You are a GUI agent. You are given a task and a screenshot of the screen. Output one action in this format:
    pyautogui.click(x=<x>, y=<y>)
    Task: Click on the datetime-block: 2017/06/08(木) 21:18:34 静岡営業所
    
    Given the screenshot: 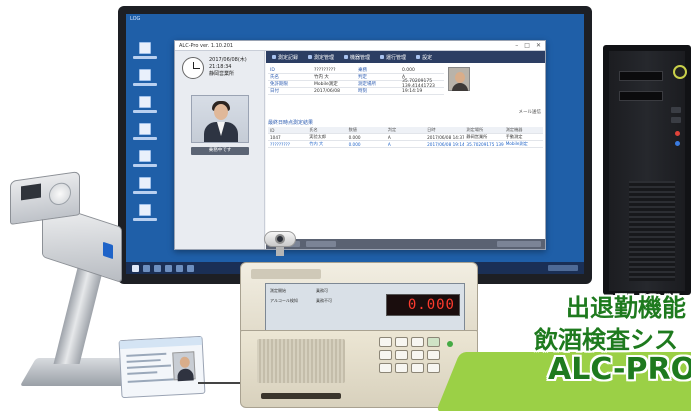 What is the action you would take?
    pyautogui.click(x=228, y=67)
    